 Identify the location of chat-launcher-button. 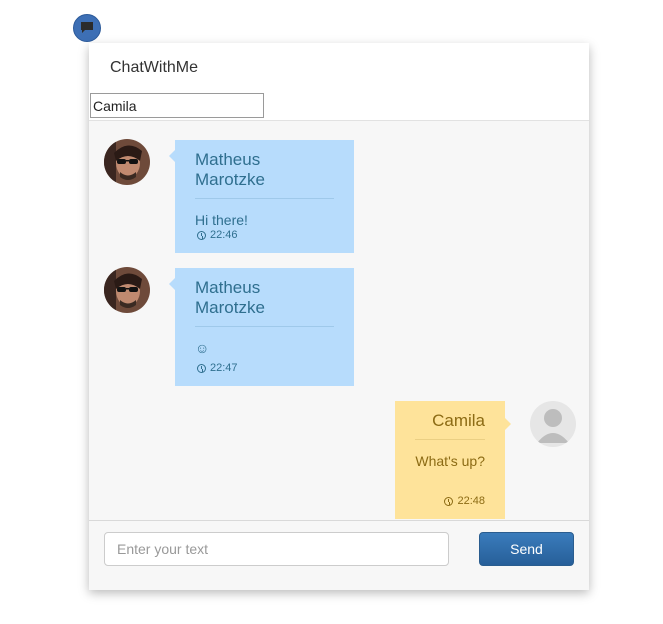
(87, 28).